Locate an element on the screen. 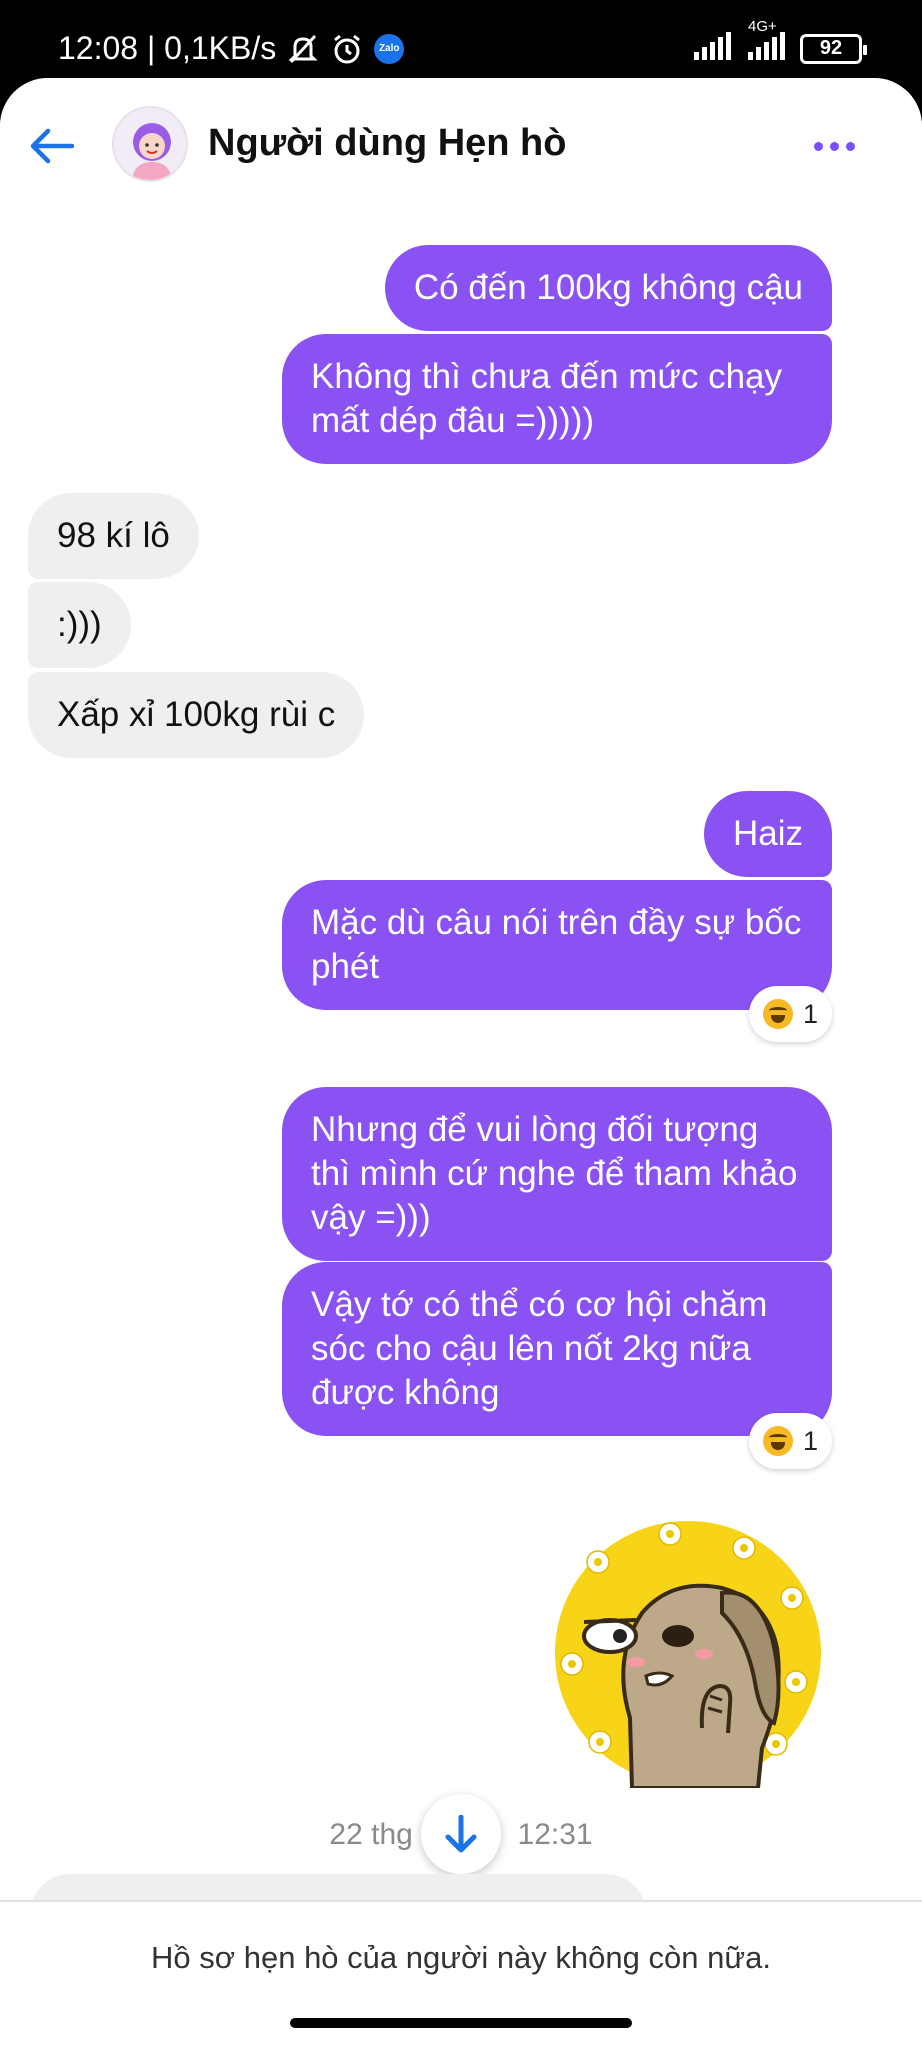  scroll-to-bottom-button is located at coordinates (461, 1834).